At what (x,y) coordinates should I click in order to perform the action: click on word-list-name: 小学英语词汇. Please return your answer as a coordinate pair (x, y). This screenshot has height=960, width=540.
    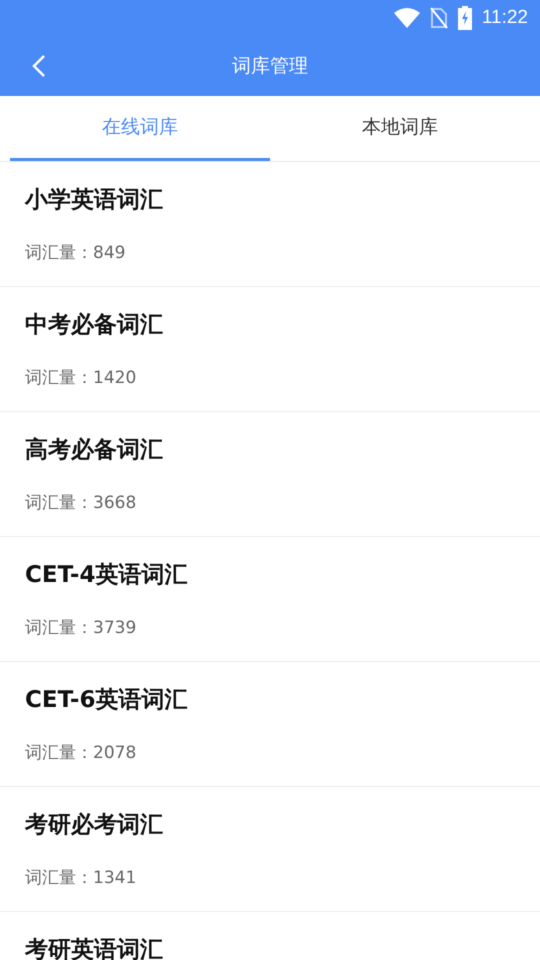
    Looking at the image, I should click on (94, 200).